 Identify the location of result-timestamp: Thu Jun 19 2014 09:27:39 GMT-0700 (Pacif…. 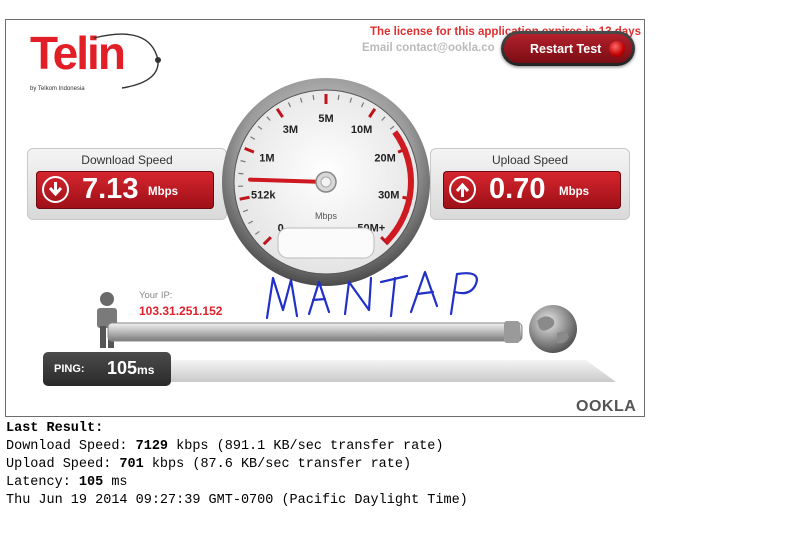
(237, 500).